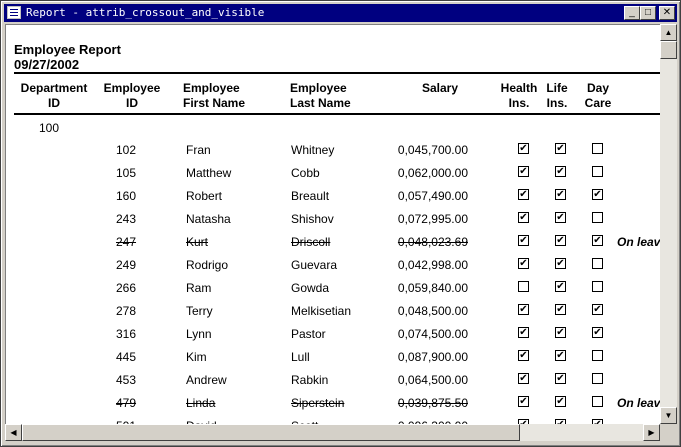 This screenshot has height=447, width=681. I want to click on report-title: Employee Report, so click(67, 49).